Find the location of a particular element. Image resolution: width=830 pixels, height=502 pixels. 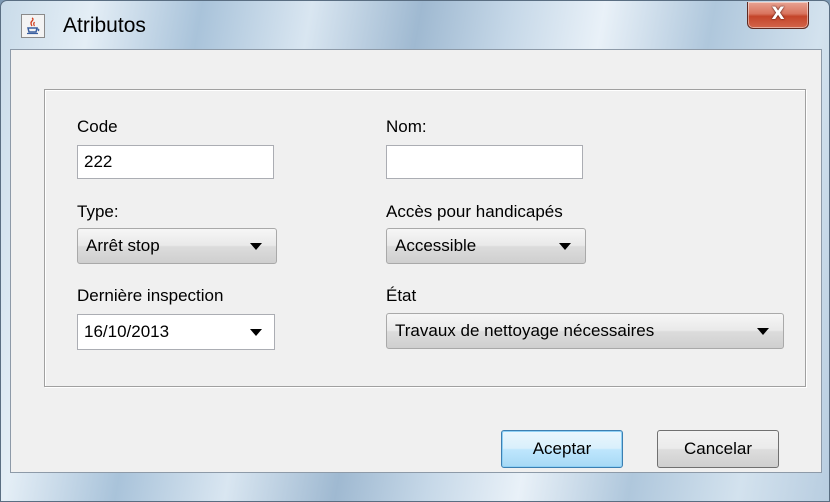

accept-button: Aceptar is located at coordinates (562, 449).